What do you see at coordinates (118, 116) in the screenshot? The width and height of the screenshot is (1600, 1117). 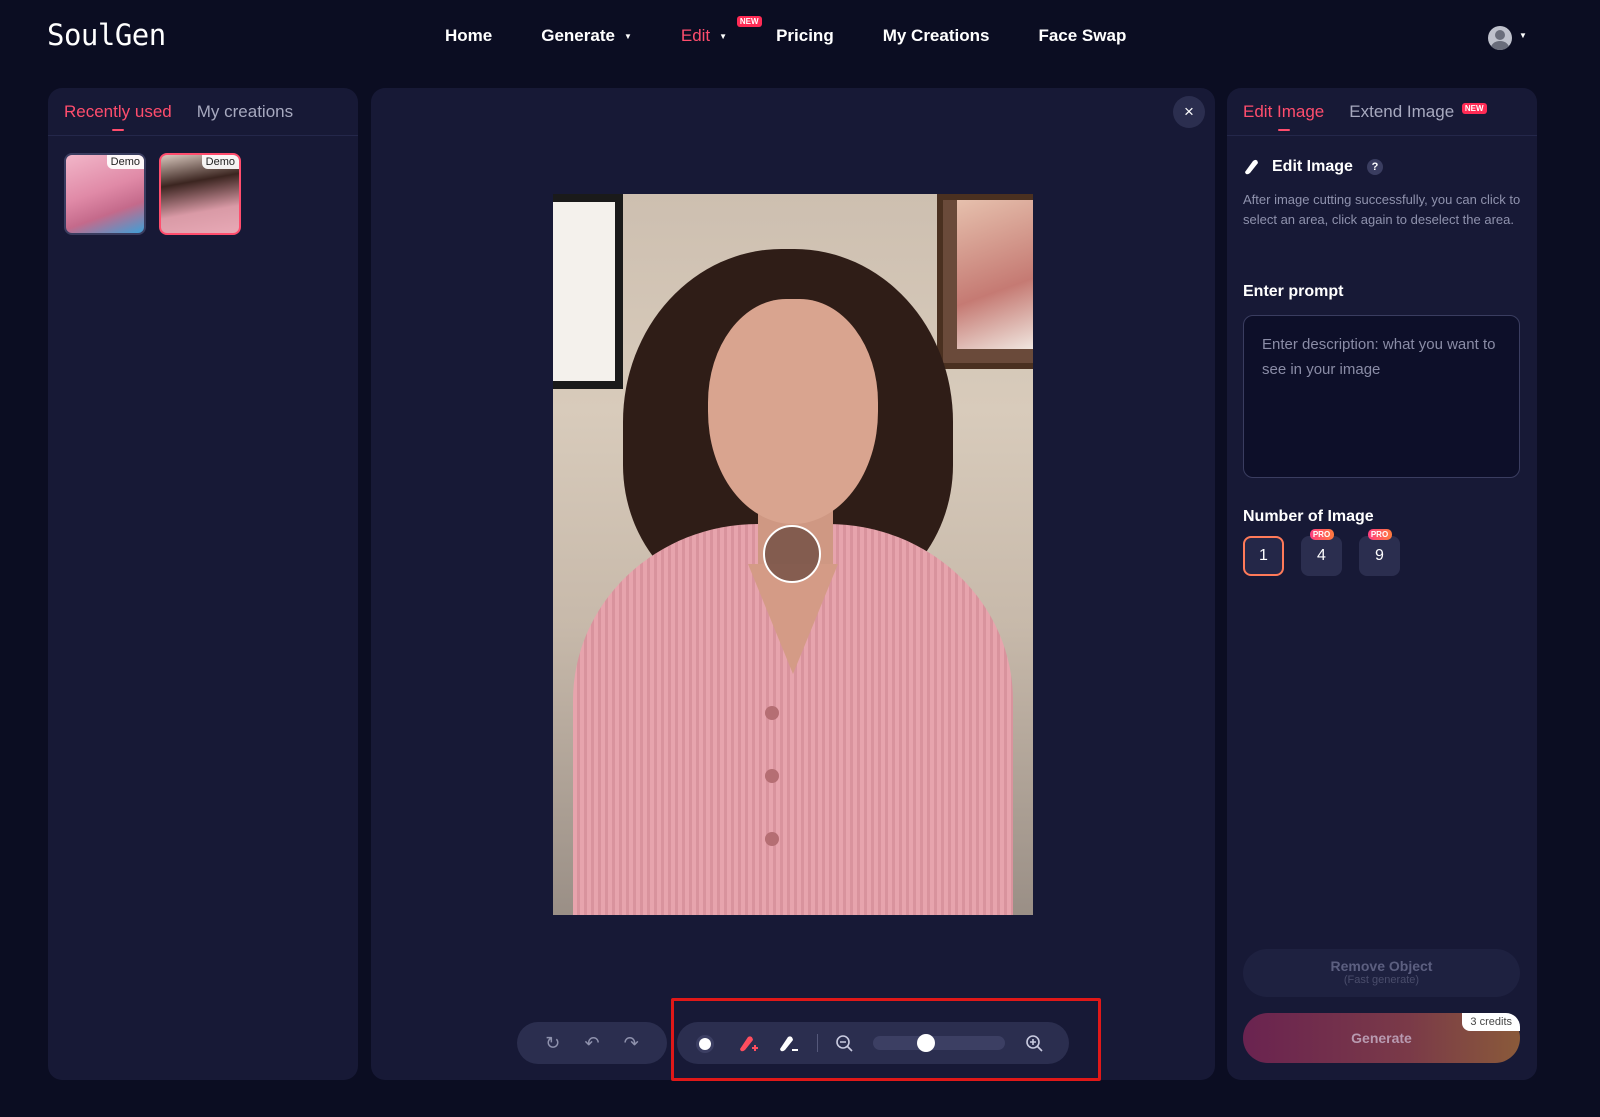 I see `tab-recently-used: Recently used` at bounding box center [118, 116].